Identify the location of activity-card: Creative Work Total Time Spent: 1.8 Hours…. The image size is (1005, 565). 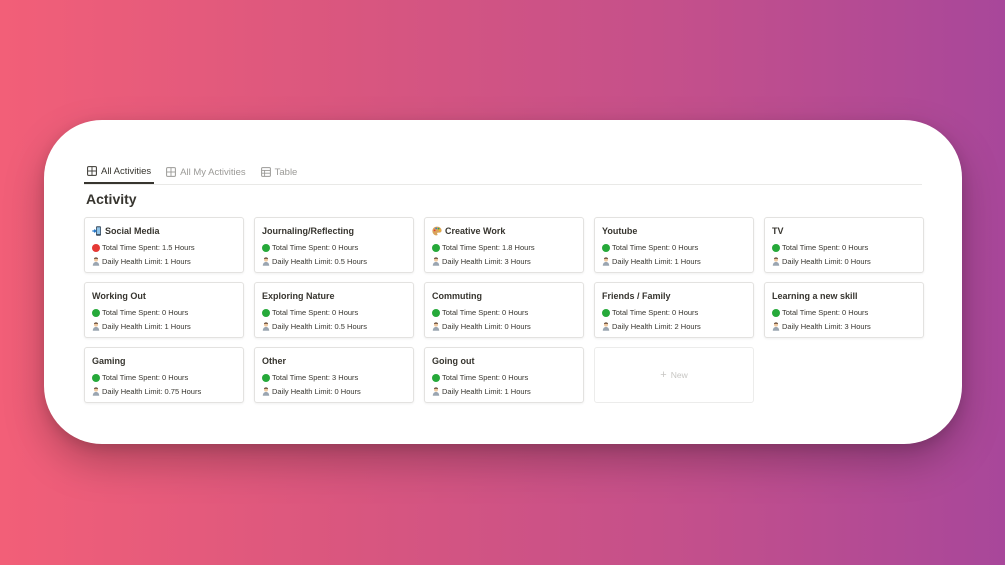
(504, 245).